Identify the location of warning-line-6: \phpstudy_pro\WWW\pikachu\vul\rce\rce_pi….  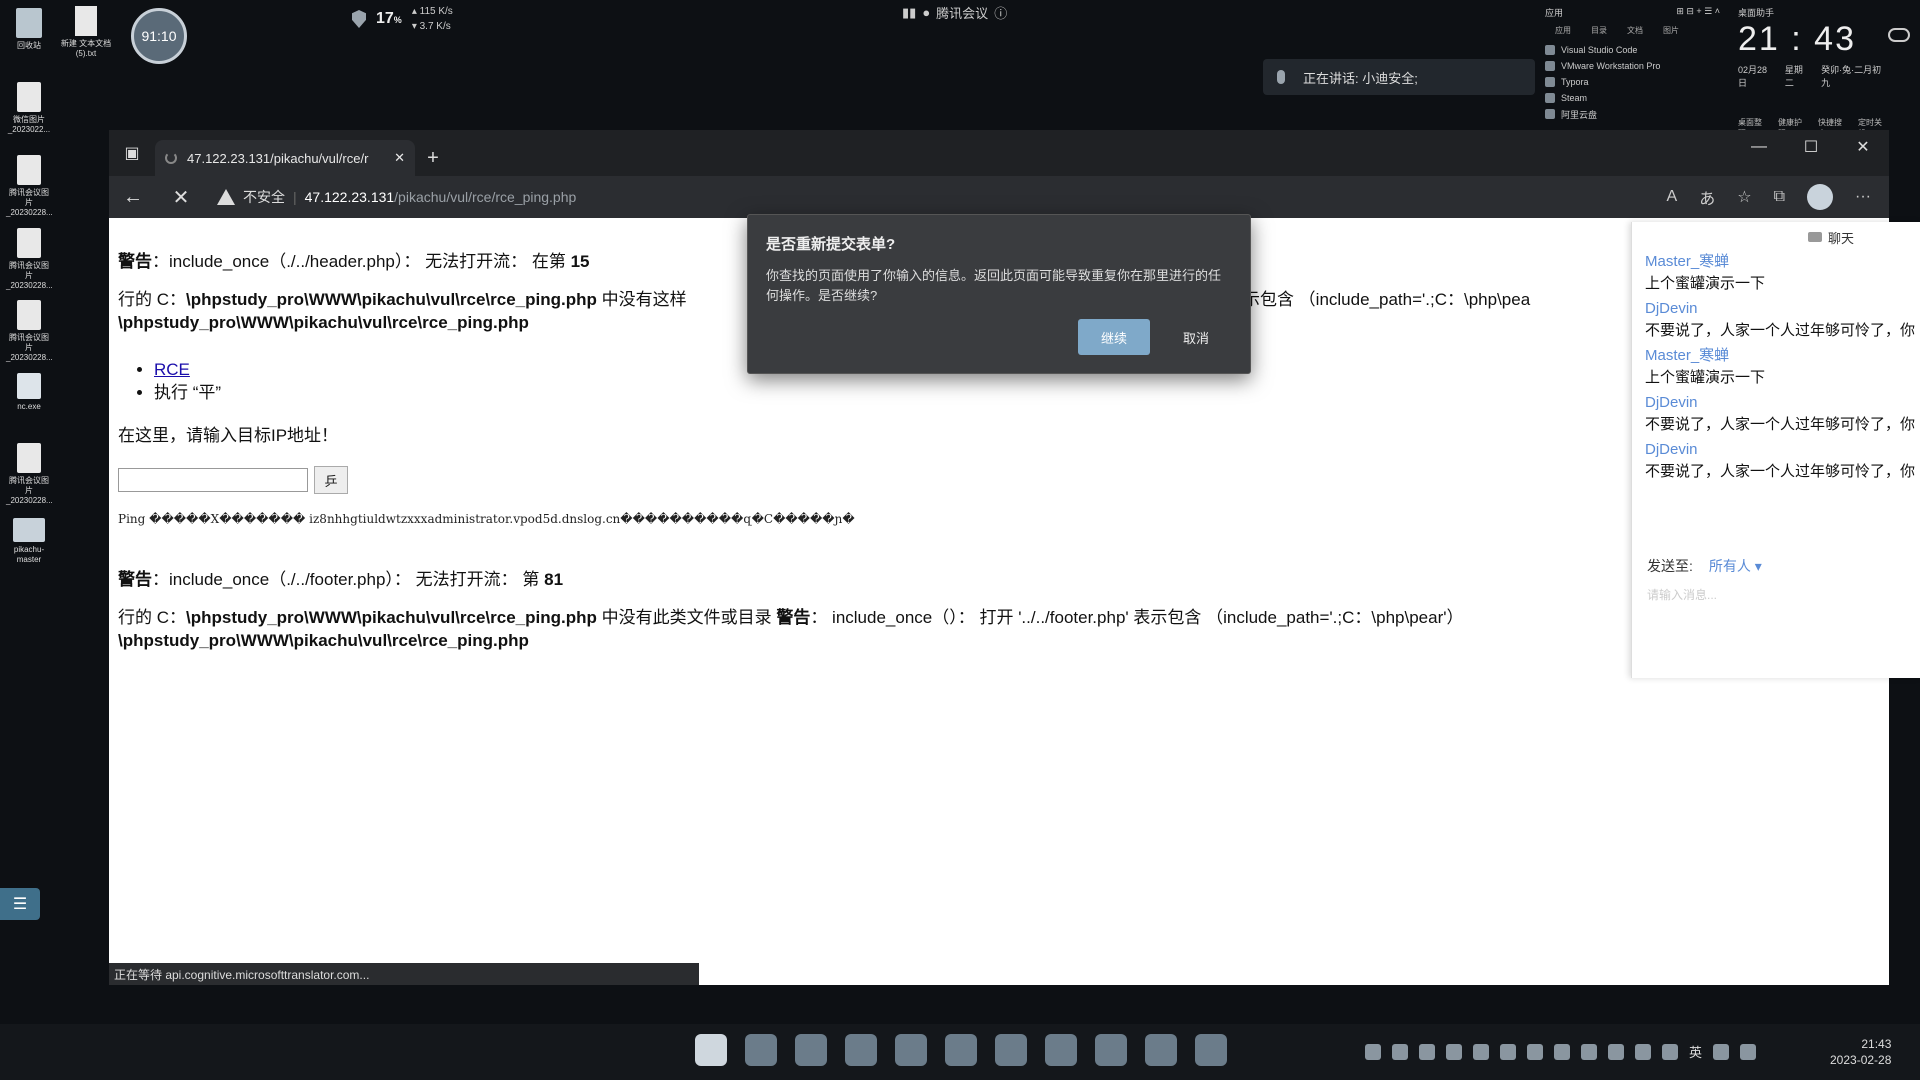
(323, 640).